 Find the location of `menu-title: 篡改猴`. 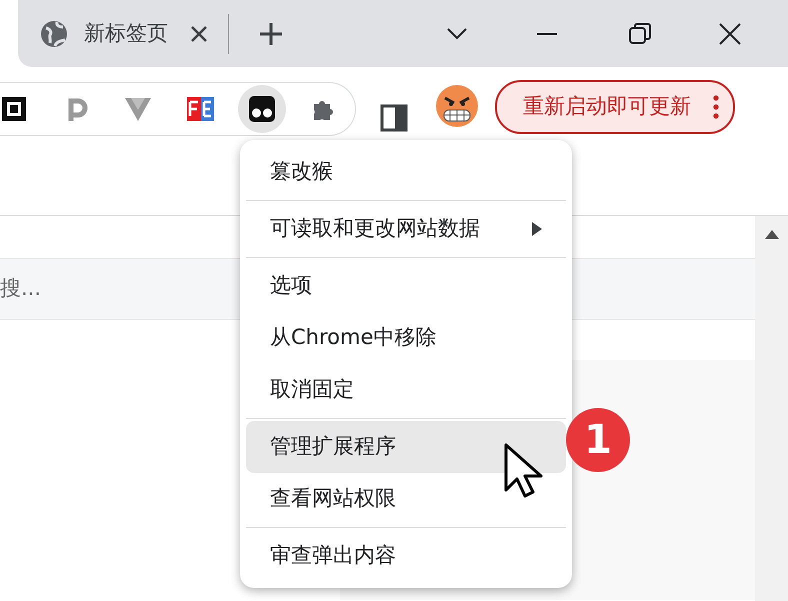

menu-title: 篡改猴 is located at coordinates (301, 172).